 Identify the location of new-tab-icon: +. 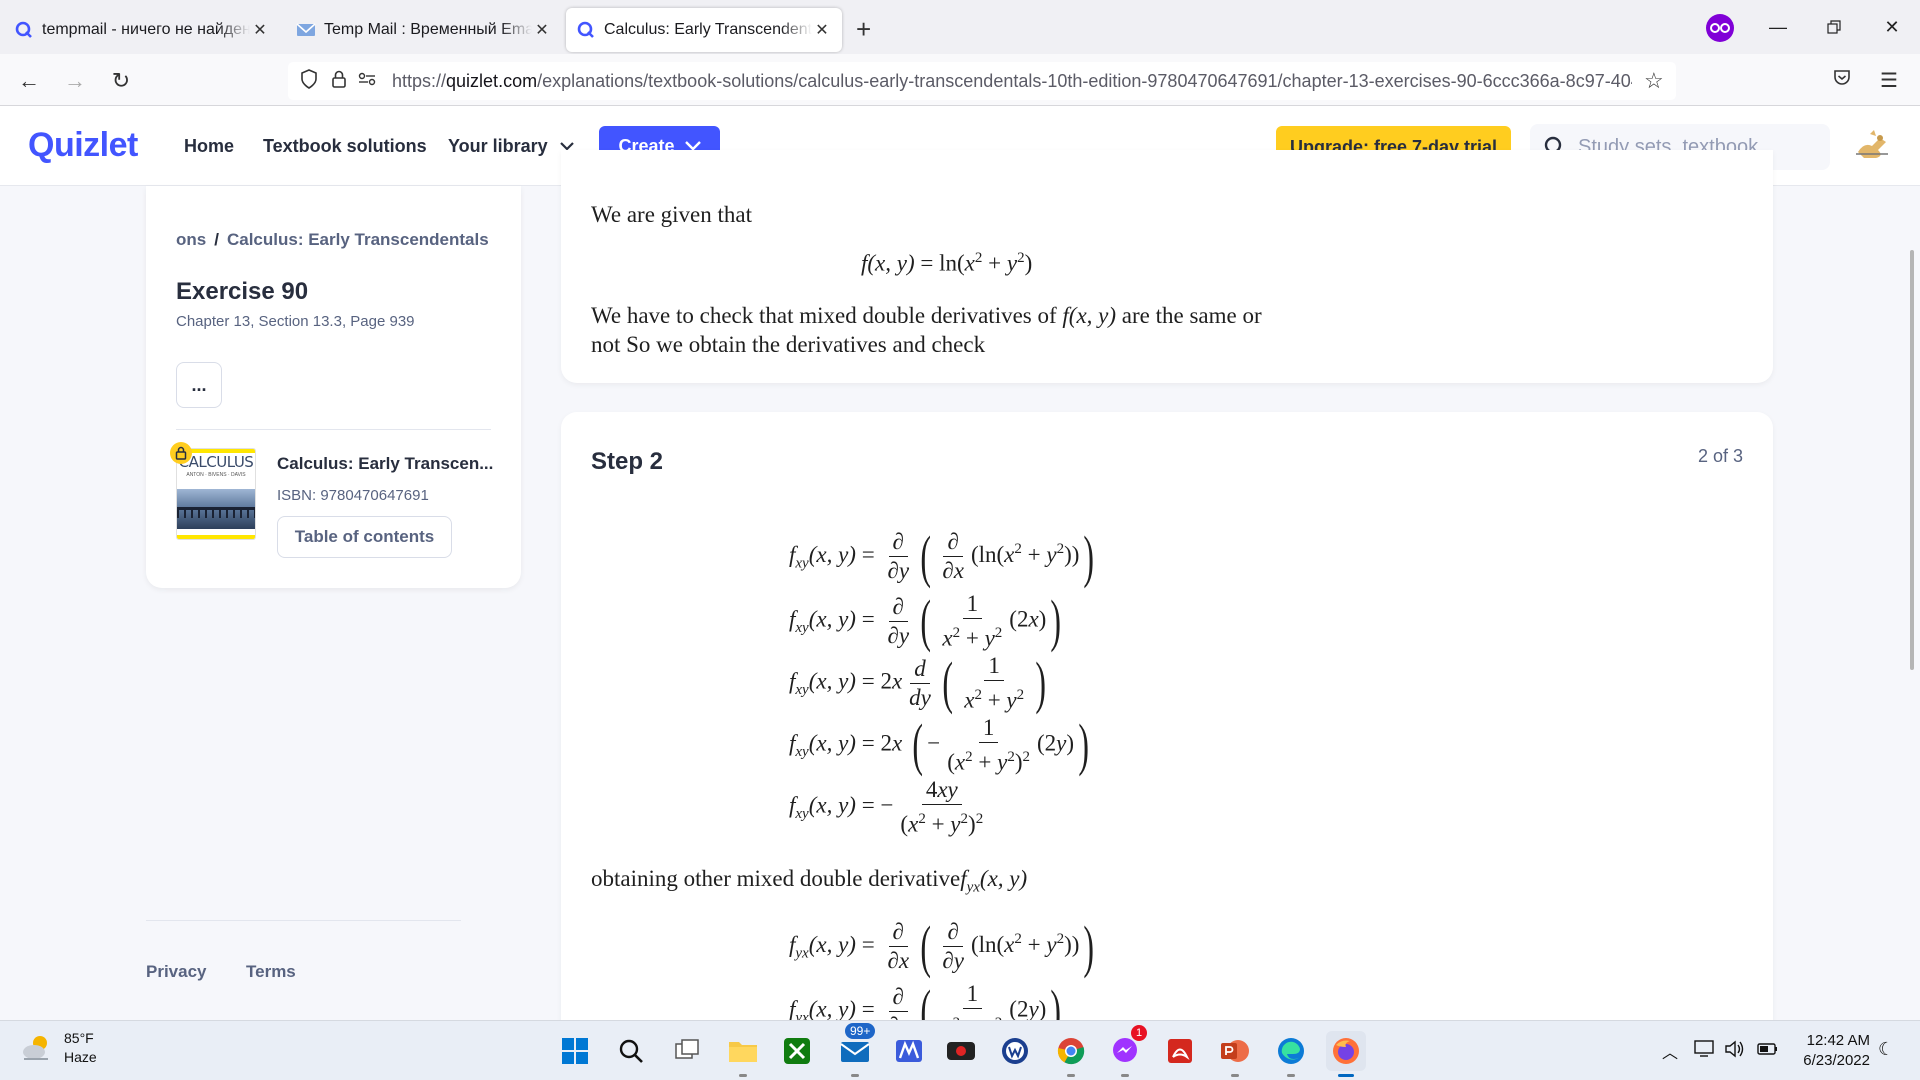
(863, 29).